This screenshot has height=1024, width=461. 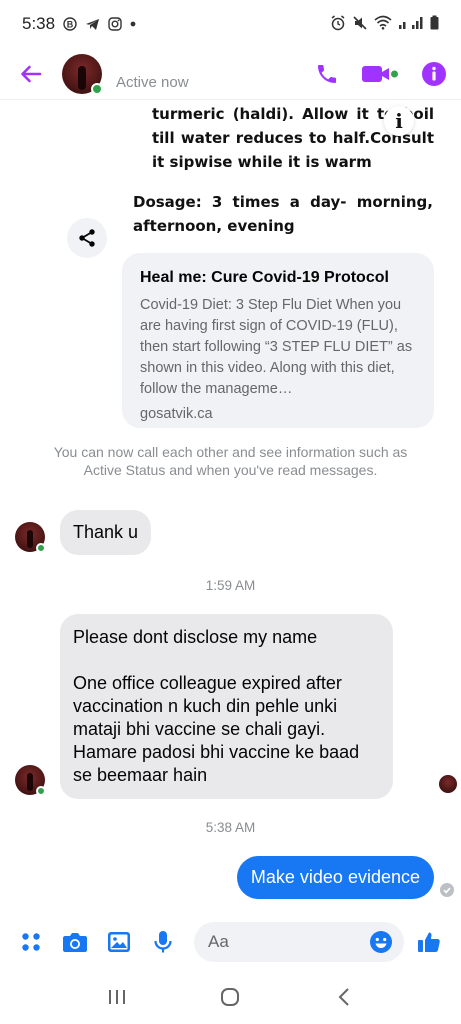 I want to click on telegram-icon, so click(x=92, y=24).